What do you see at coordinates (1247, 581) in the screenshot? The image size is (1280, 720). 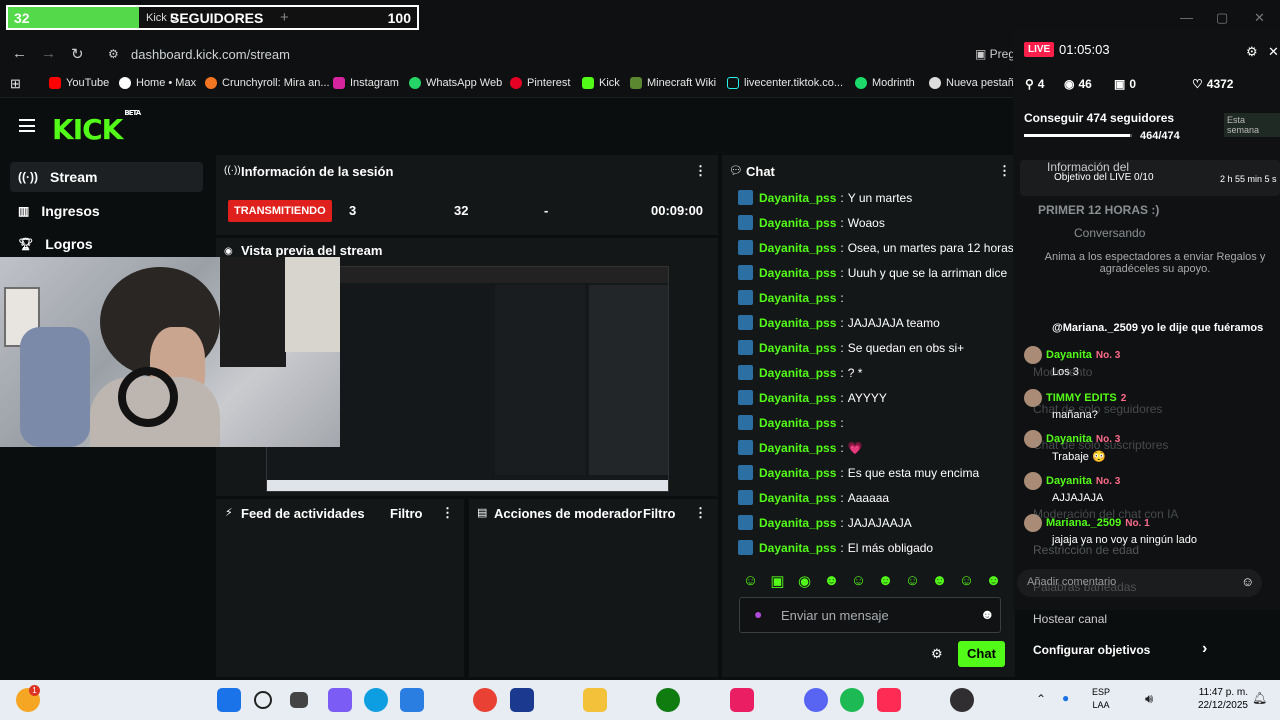 I see `emoji-icon: ☺` at bounding box center [1247, 581].